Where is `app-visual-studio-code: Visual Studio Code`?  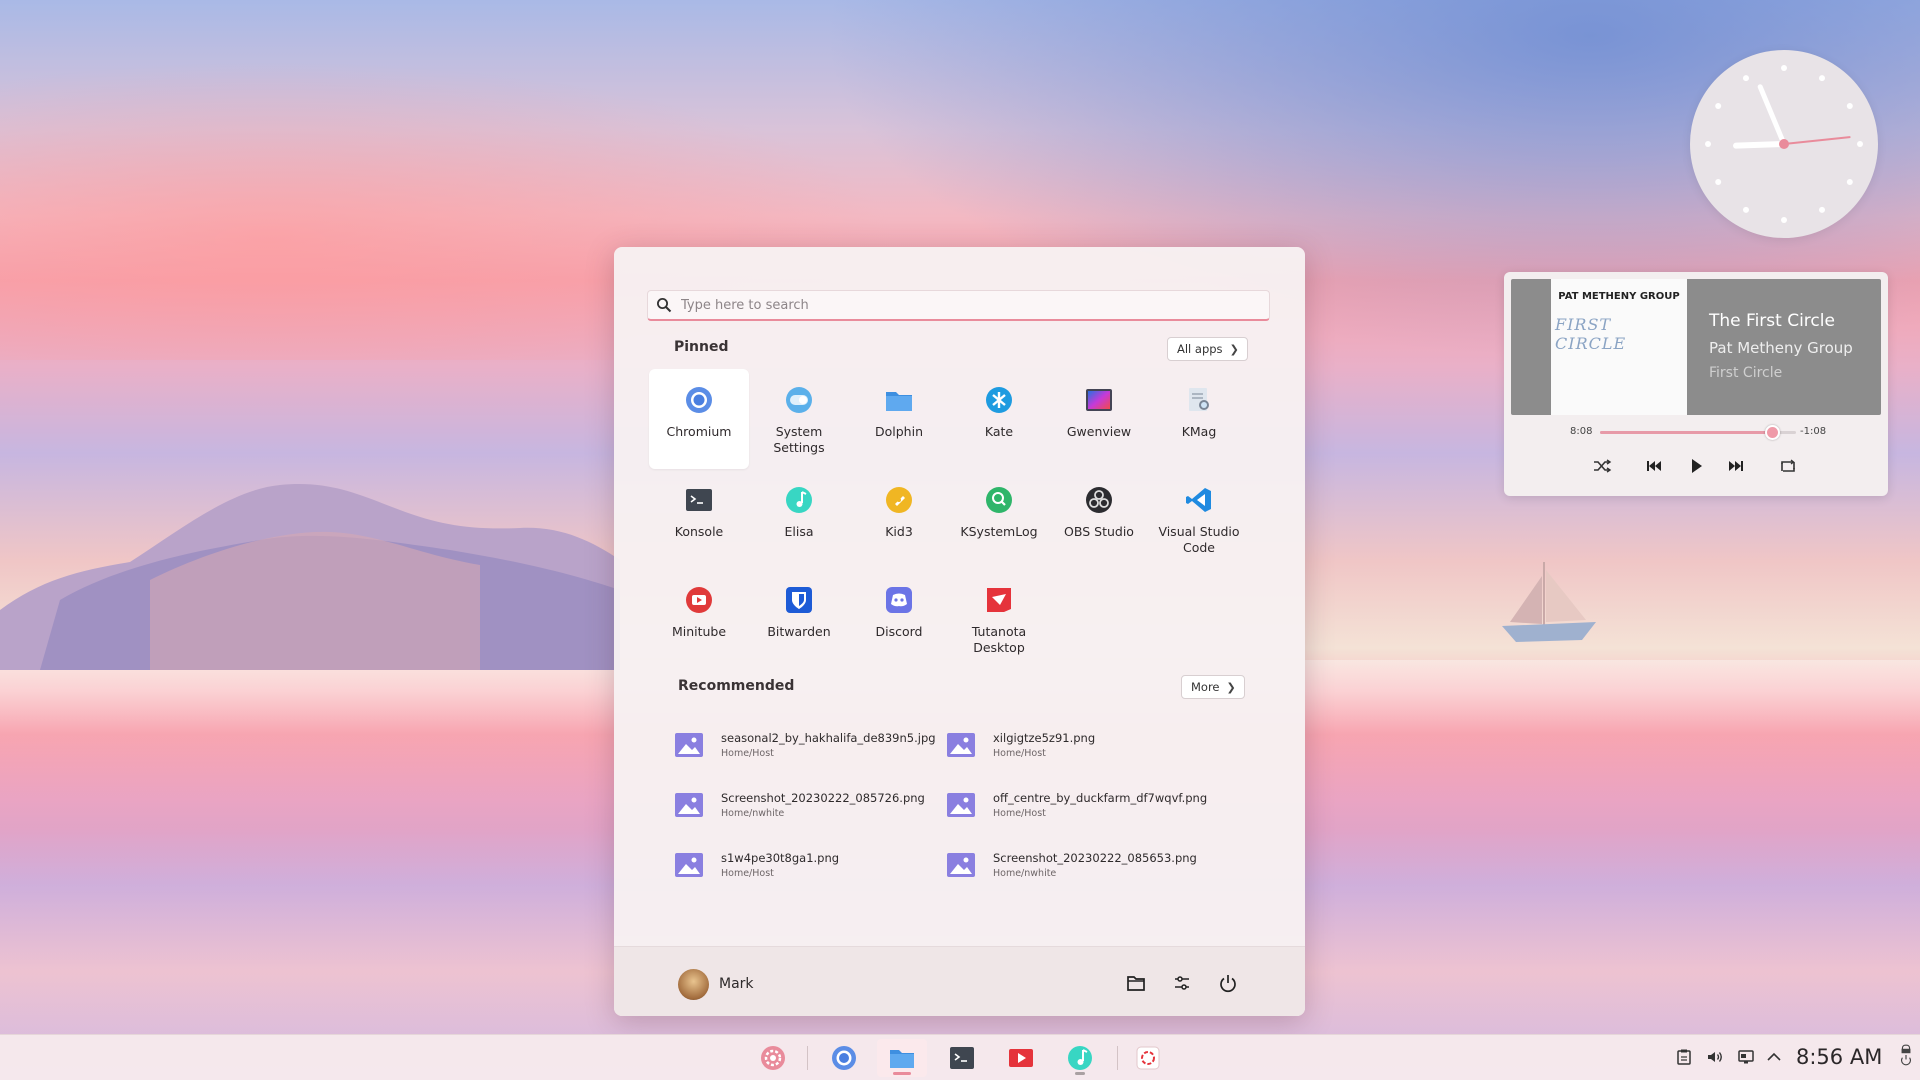 app-visual-studio-code: Visual Studio Code is located at coordinates (1199, 519).